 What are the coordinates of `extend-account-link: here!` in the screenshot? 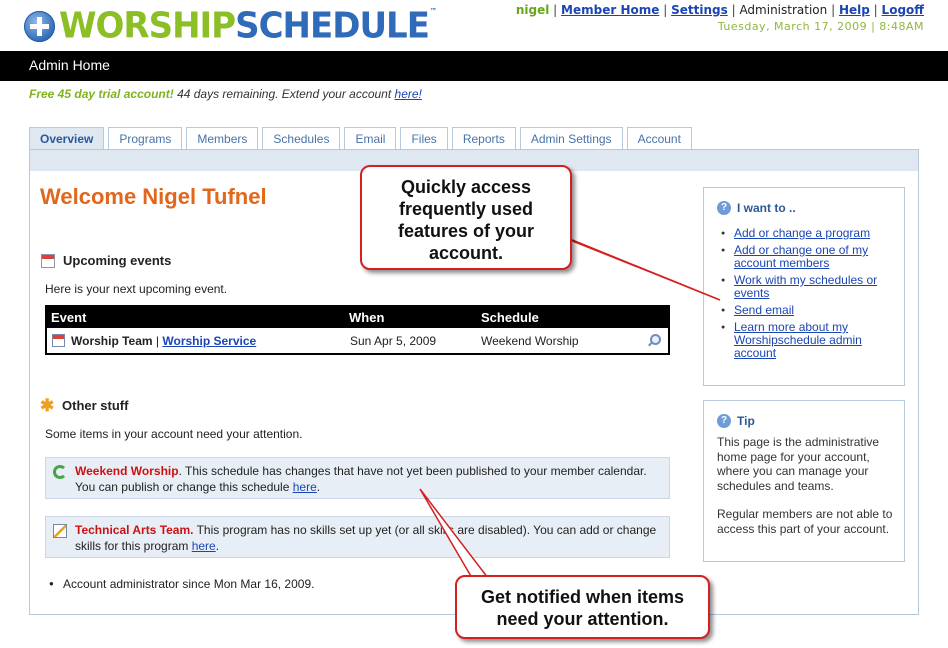 It's located at (408, 94).